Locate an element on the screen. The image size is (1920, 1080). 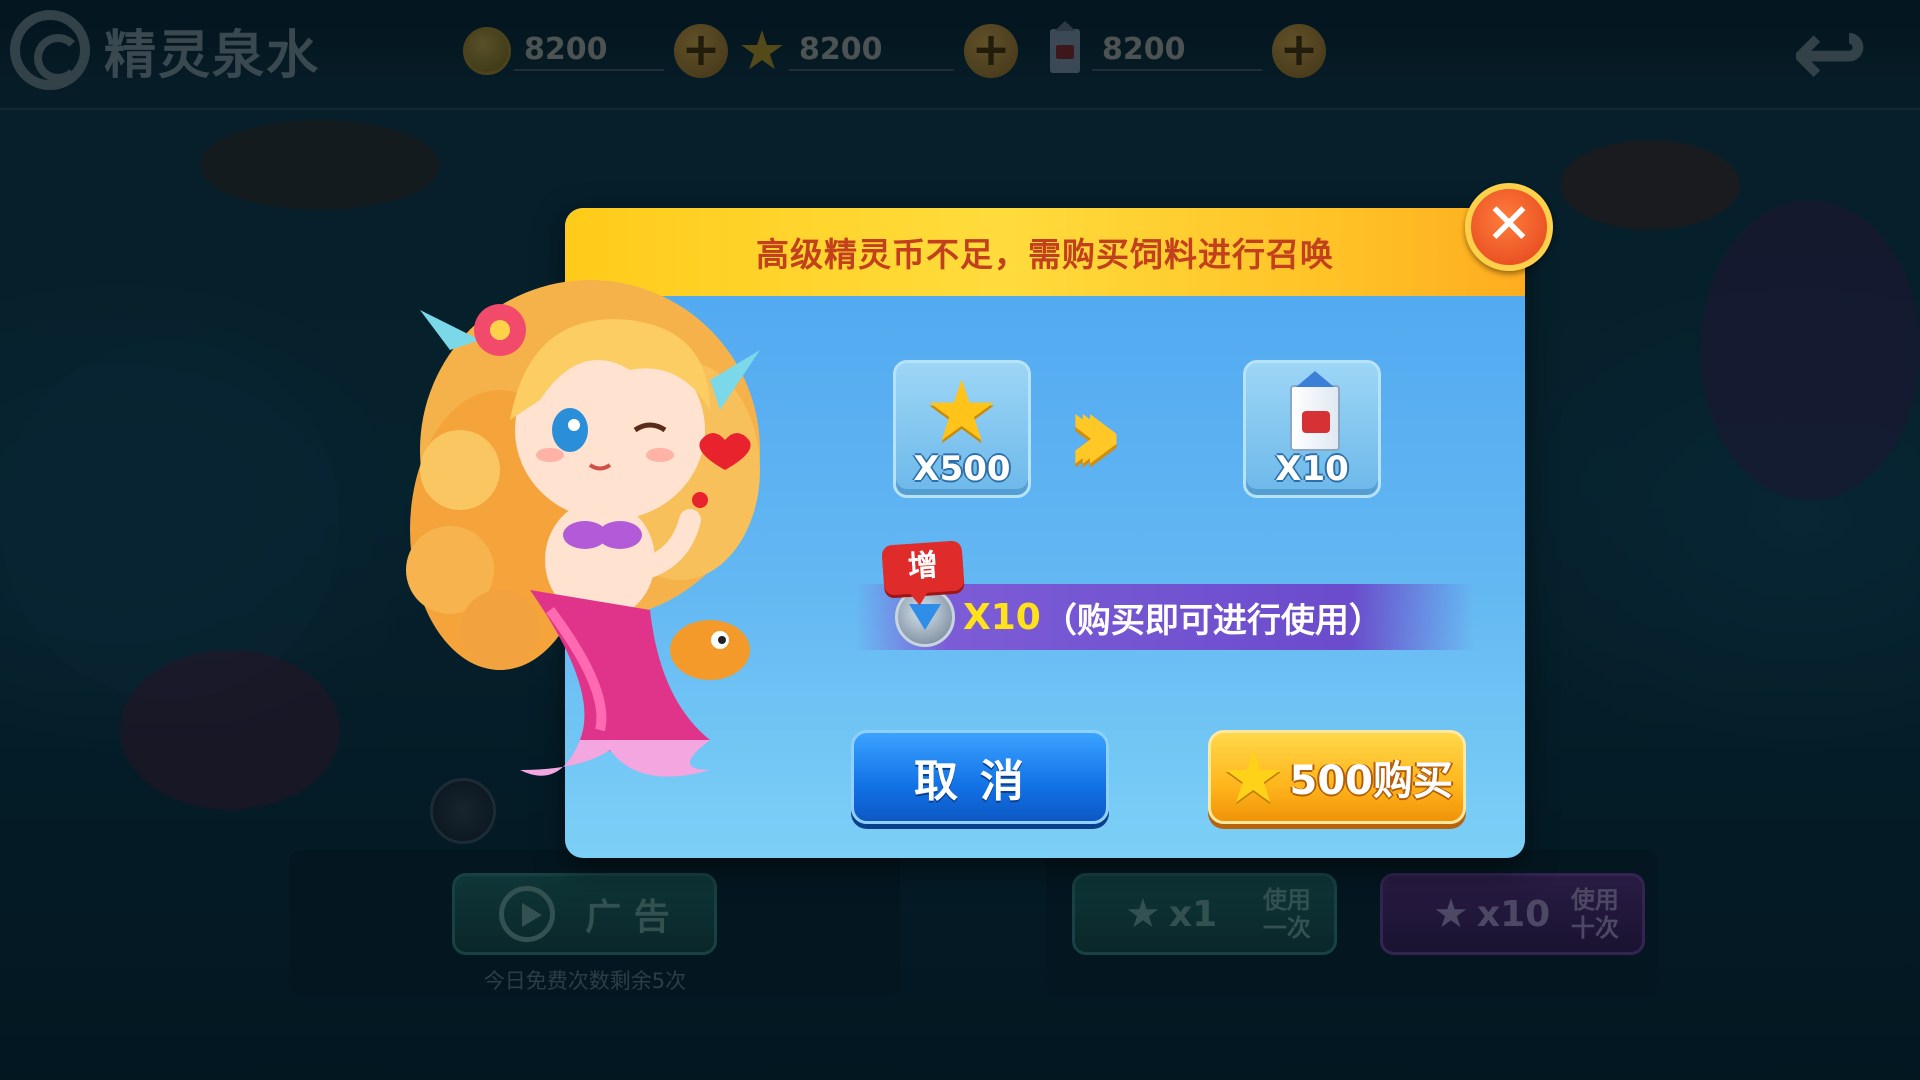
buy-button: ★ 500购买 is located at coordinates (1337, 777).